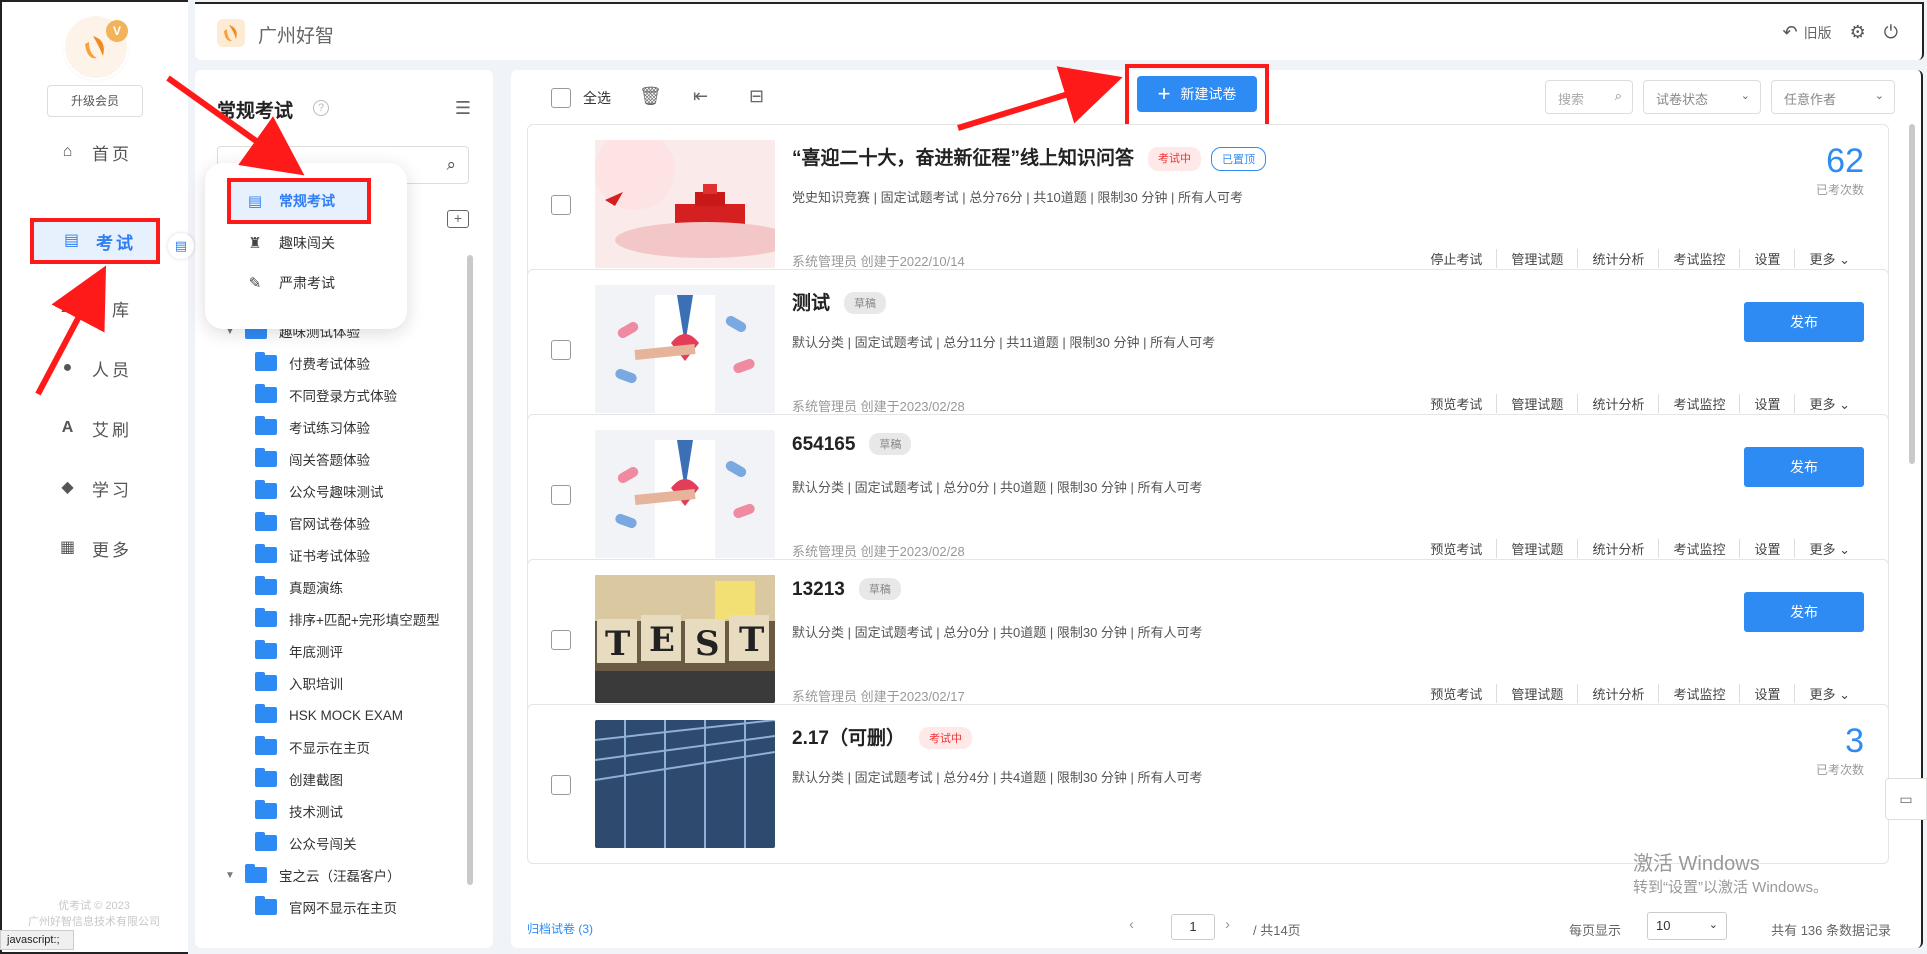 This screenshot has height=954, width=1927. I want to click on status-filter-select: 试卷状态 ⌄, so click(1702, 97).